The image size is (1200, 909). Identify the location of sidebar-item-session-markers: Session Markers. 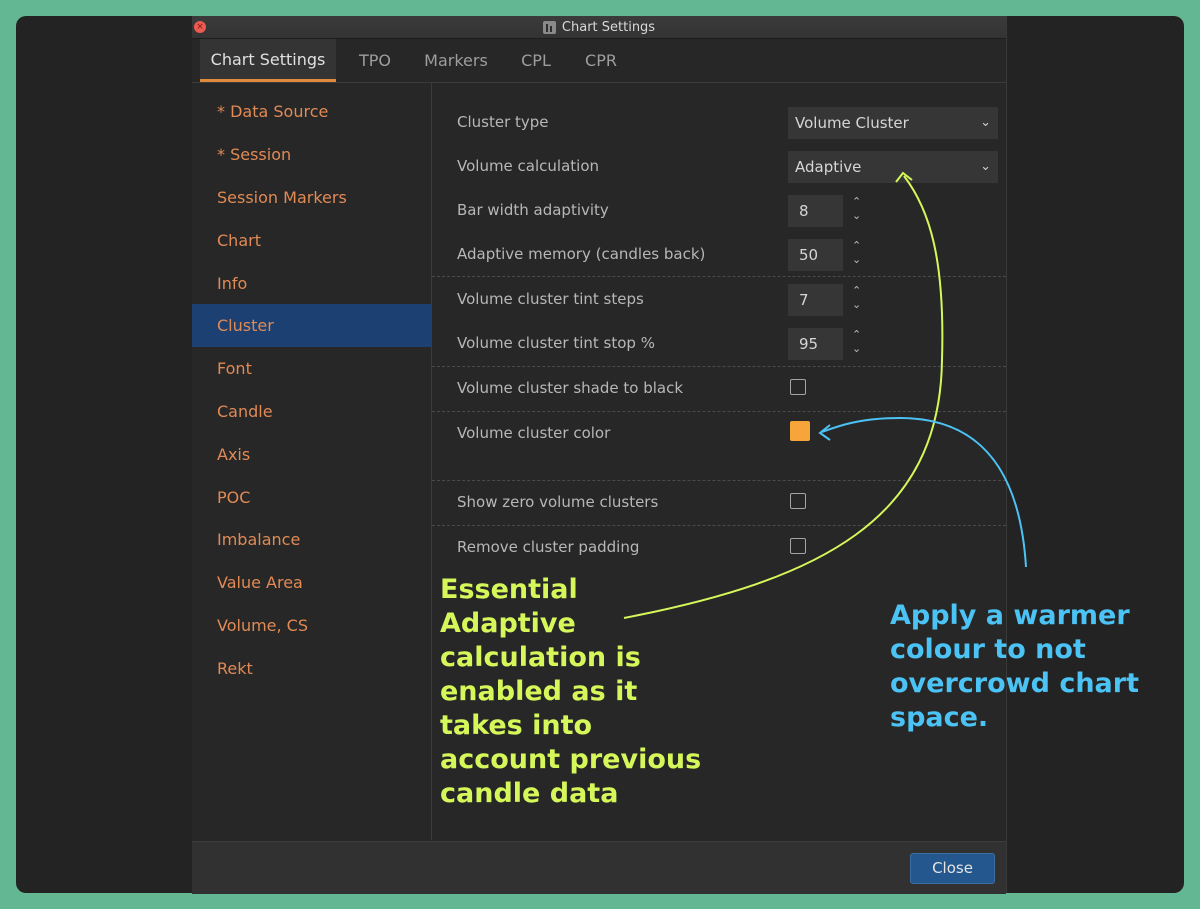
(311, 197).